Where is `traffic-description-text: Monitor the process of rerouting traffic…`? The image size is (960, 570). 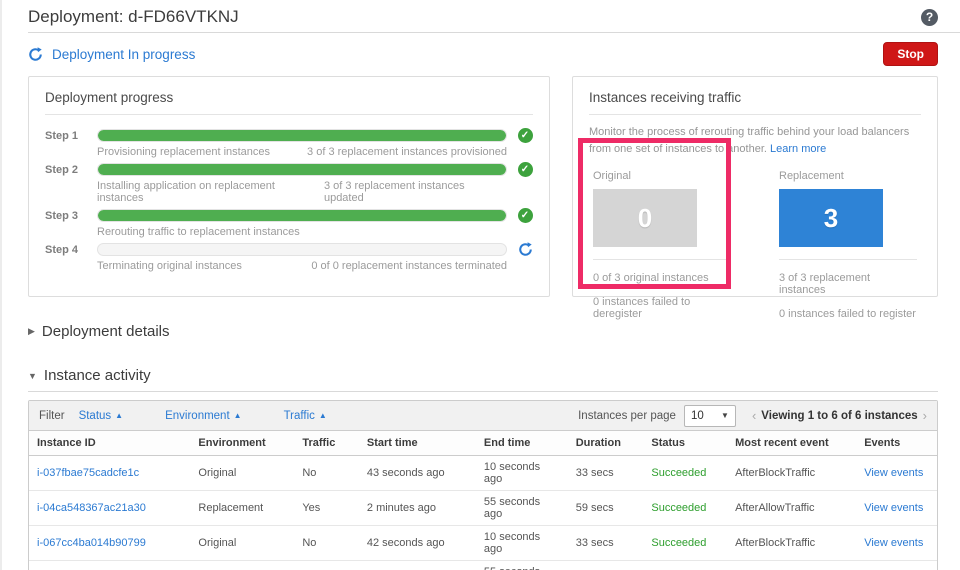
traffic-description-text: Monitor the process of rerouting traffic… is located at coordinates (749, 141).